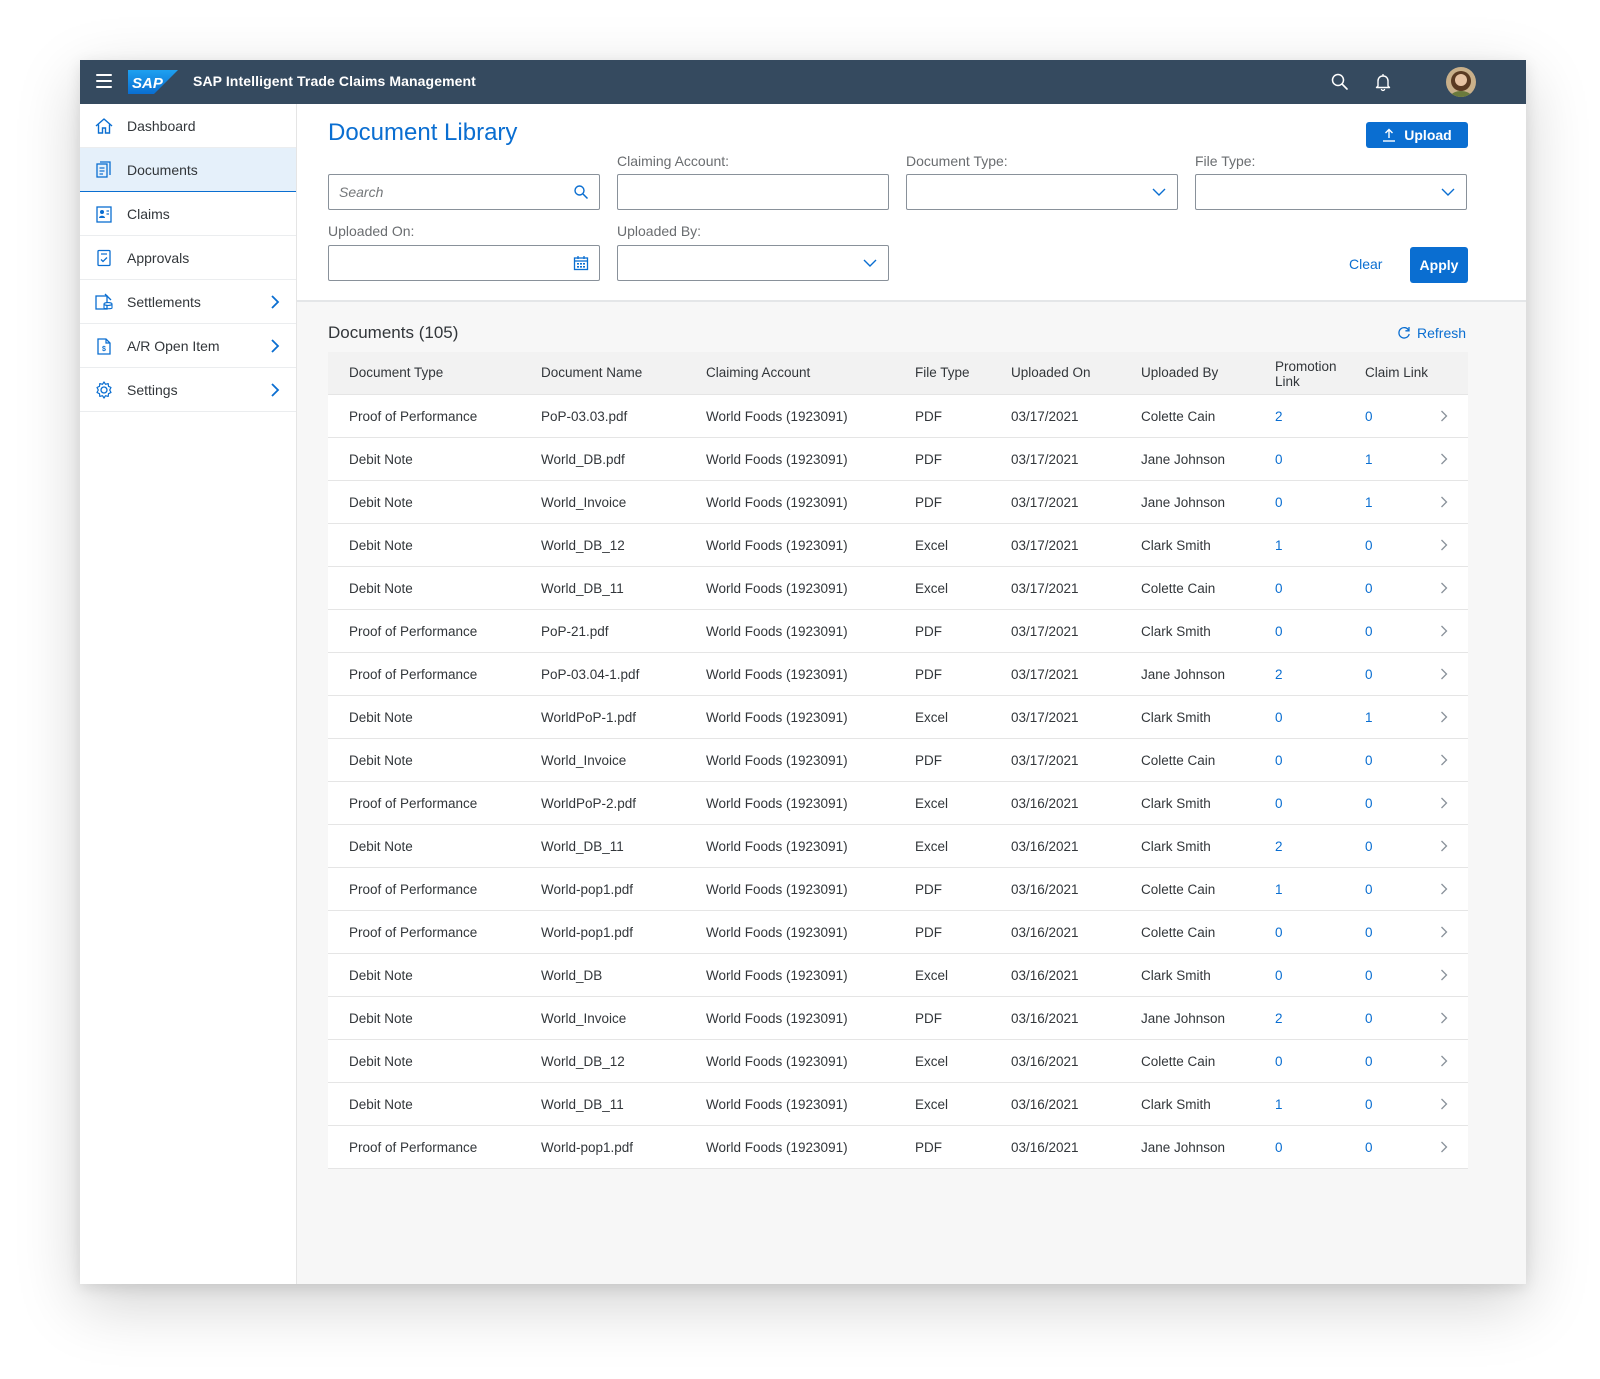 The height and width of the screenshot is (1379, 1600). What do you see at coordinates (1417, 135) in the screenshot?
I see `upload-button: Upload` at bounding box center [1417, 135].